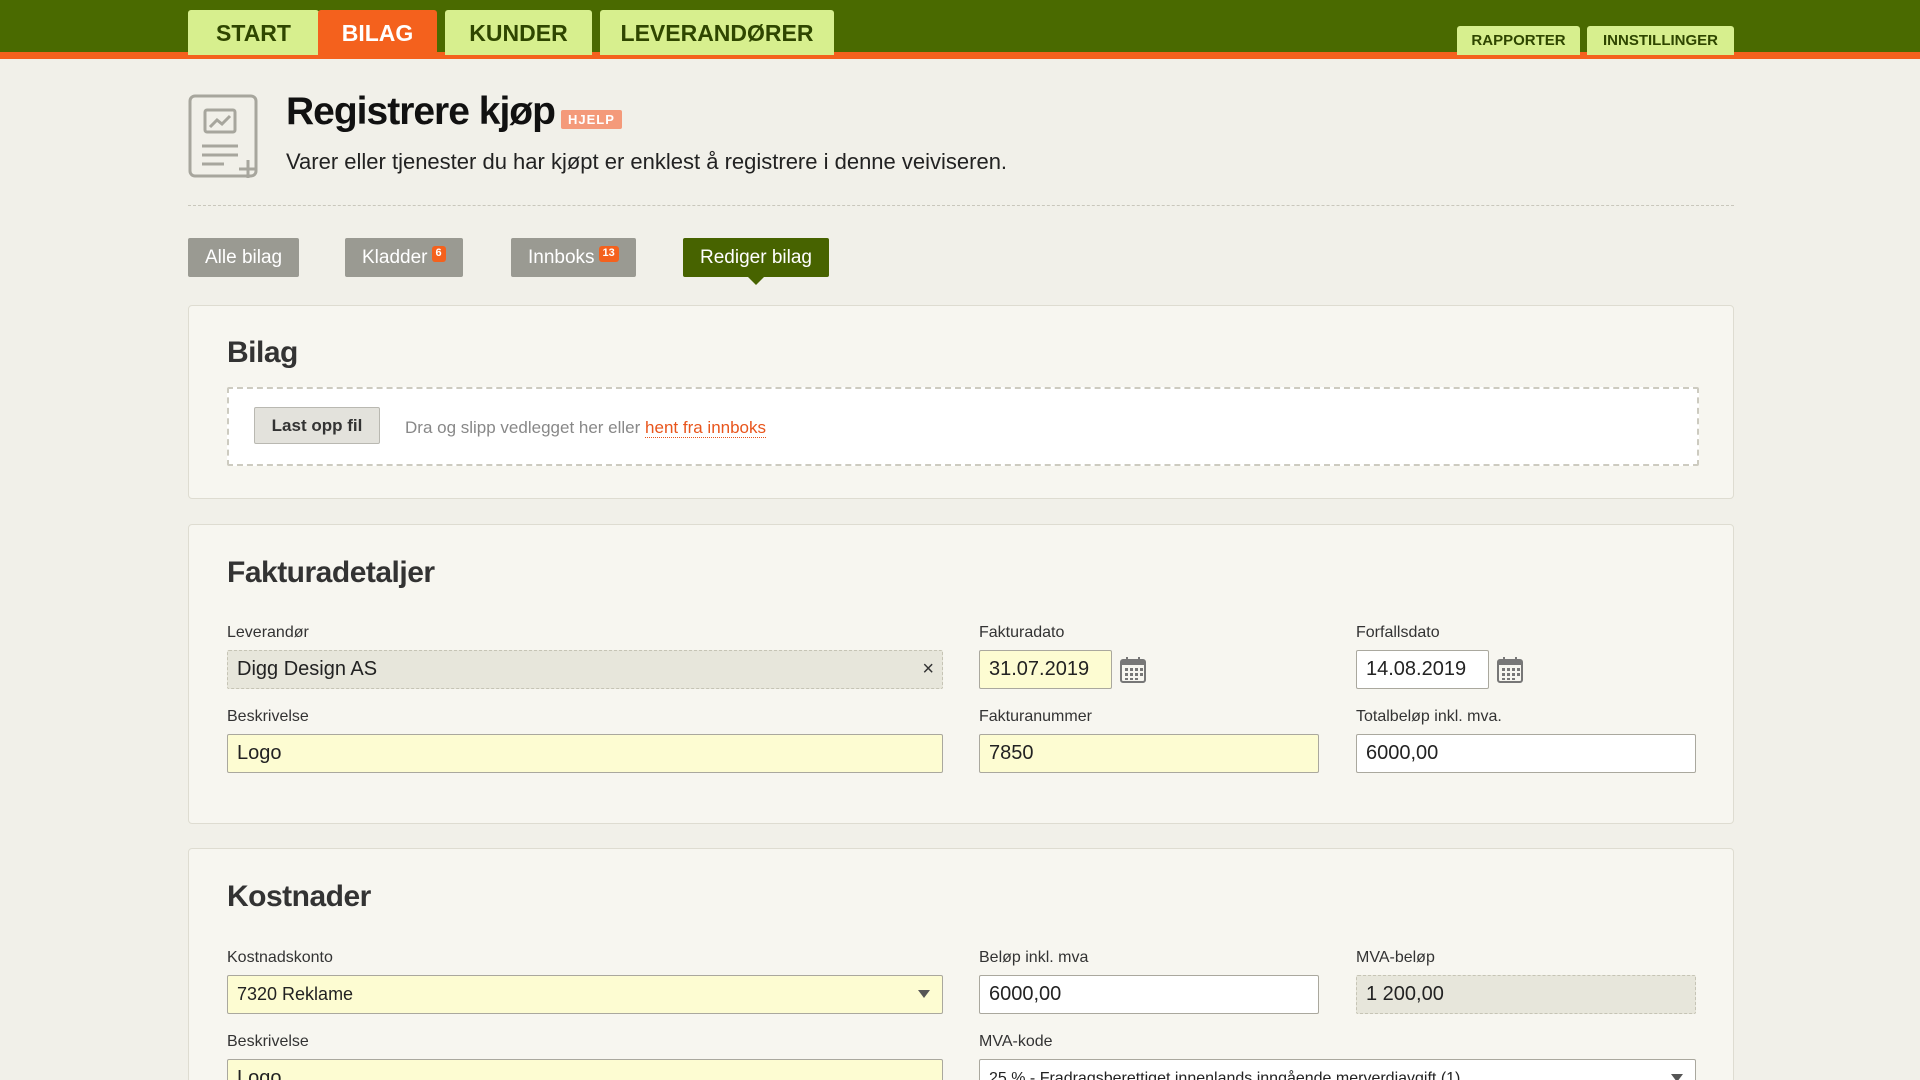 Image resolution: width=1920 pixels, height=1080 pixels. What do you see at coordinates (395, 257) in the screenshot?
I see `subtab-label: Kladder` at bounding box center [395, 257].